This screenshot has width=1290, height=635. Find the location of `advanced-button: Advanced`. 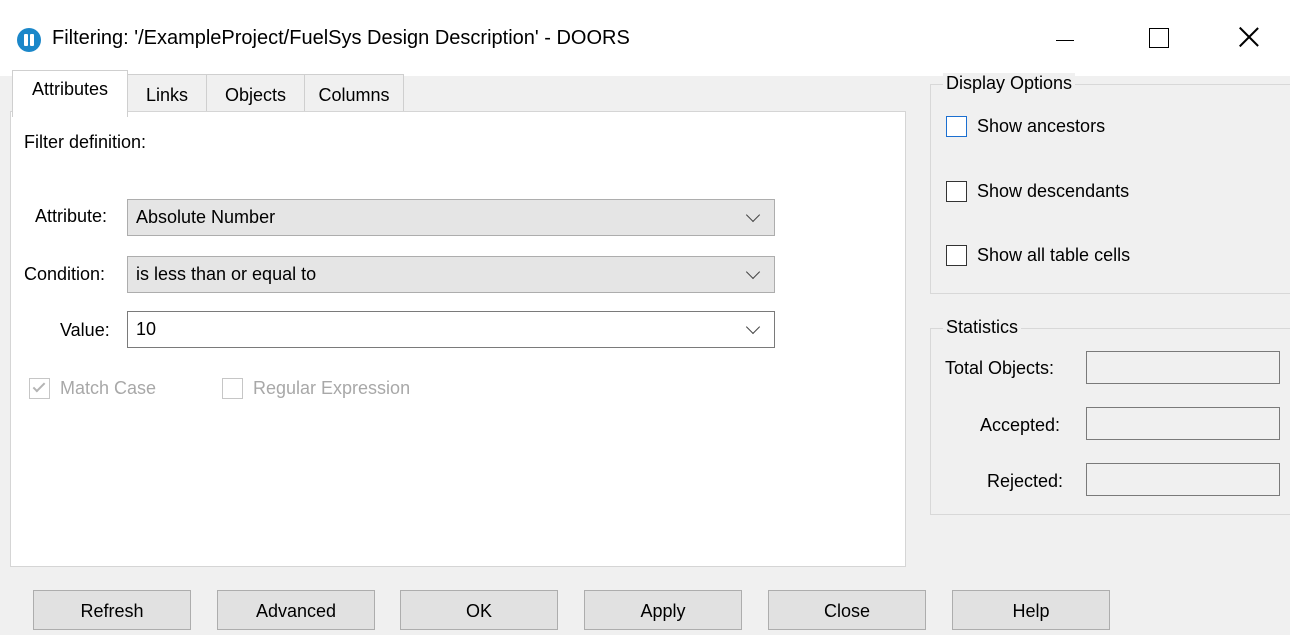

advanced-button: Advanced is located at coordinates (296, 610).